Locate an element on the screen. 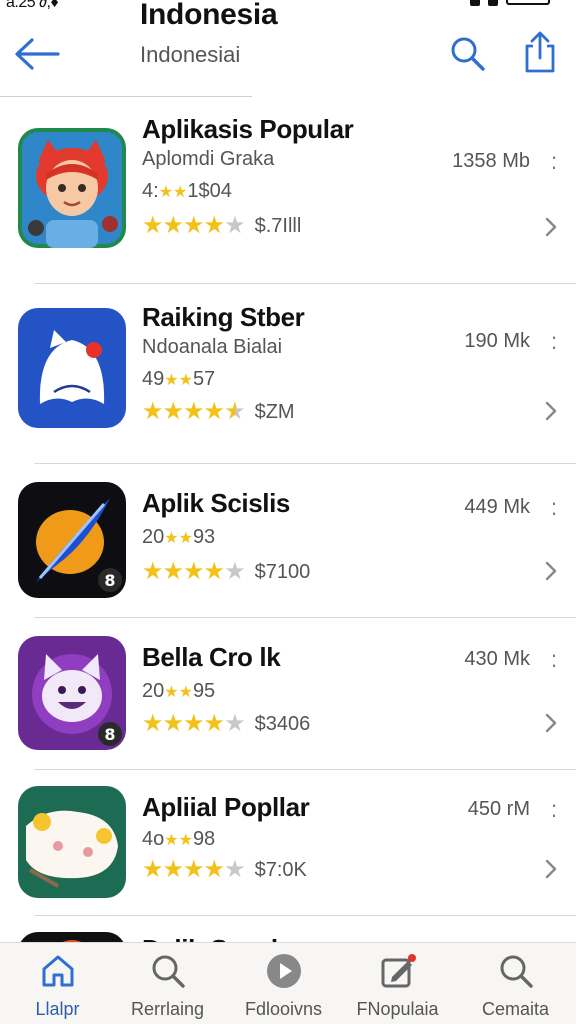  app-price: $ZM is located at coordinates (274, 411).